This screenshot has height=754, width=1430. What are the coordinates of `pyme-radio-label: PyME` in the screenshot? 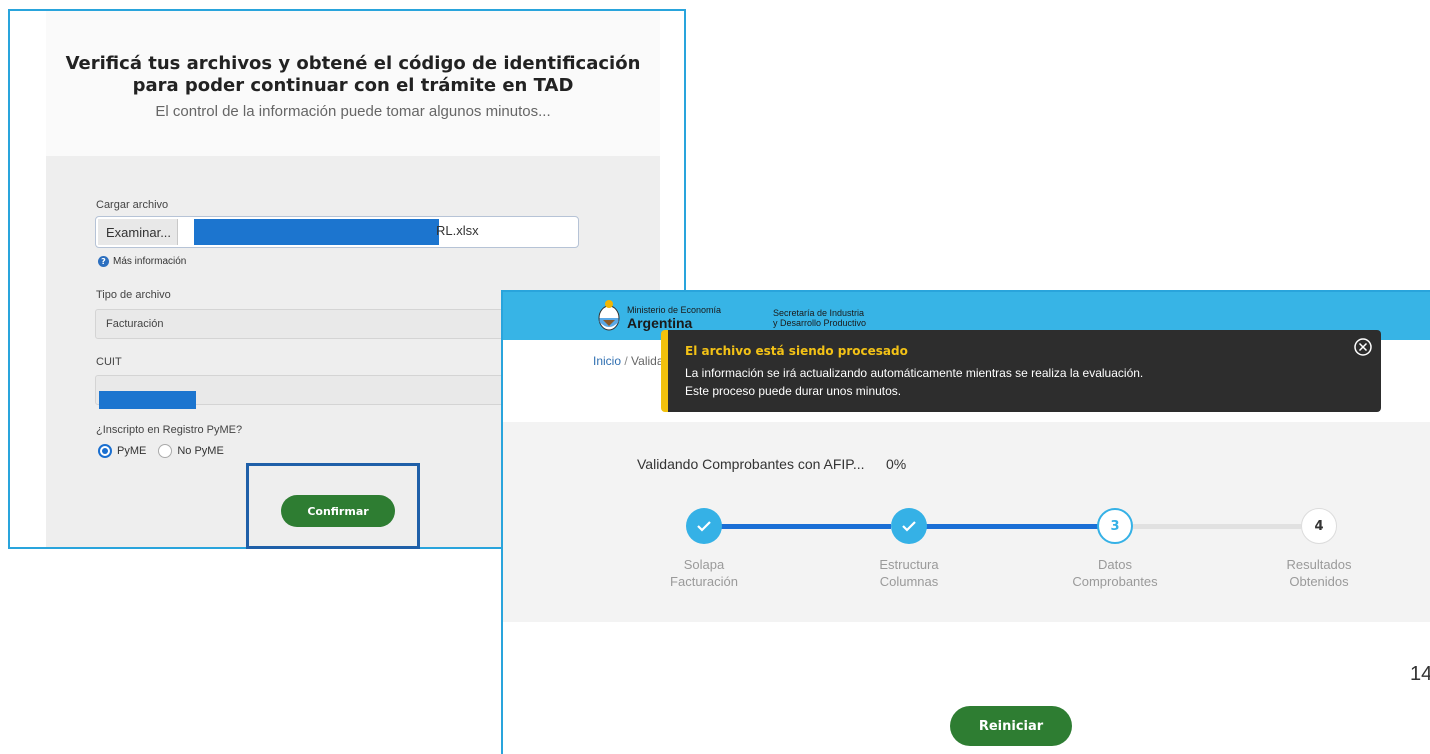 It's located at (132, 451).